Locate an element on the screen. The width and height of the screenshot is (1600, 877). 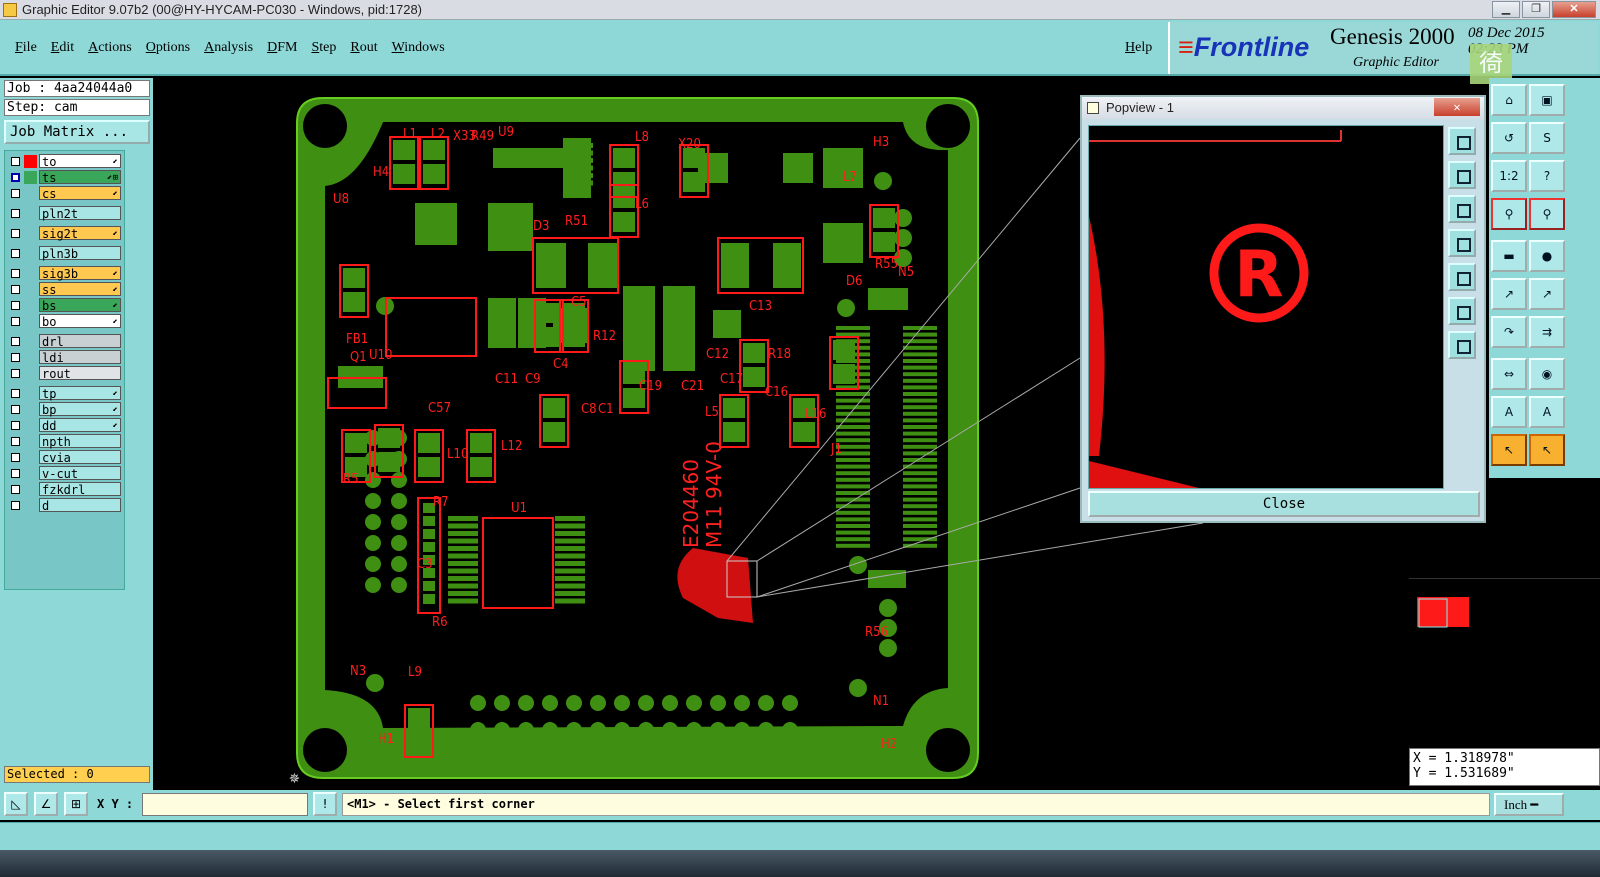
layer-name: pln2t is located at coordinates (80, 213).